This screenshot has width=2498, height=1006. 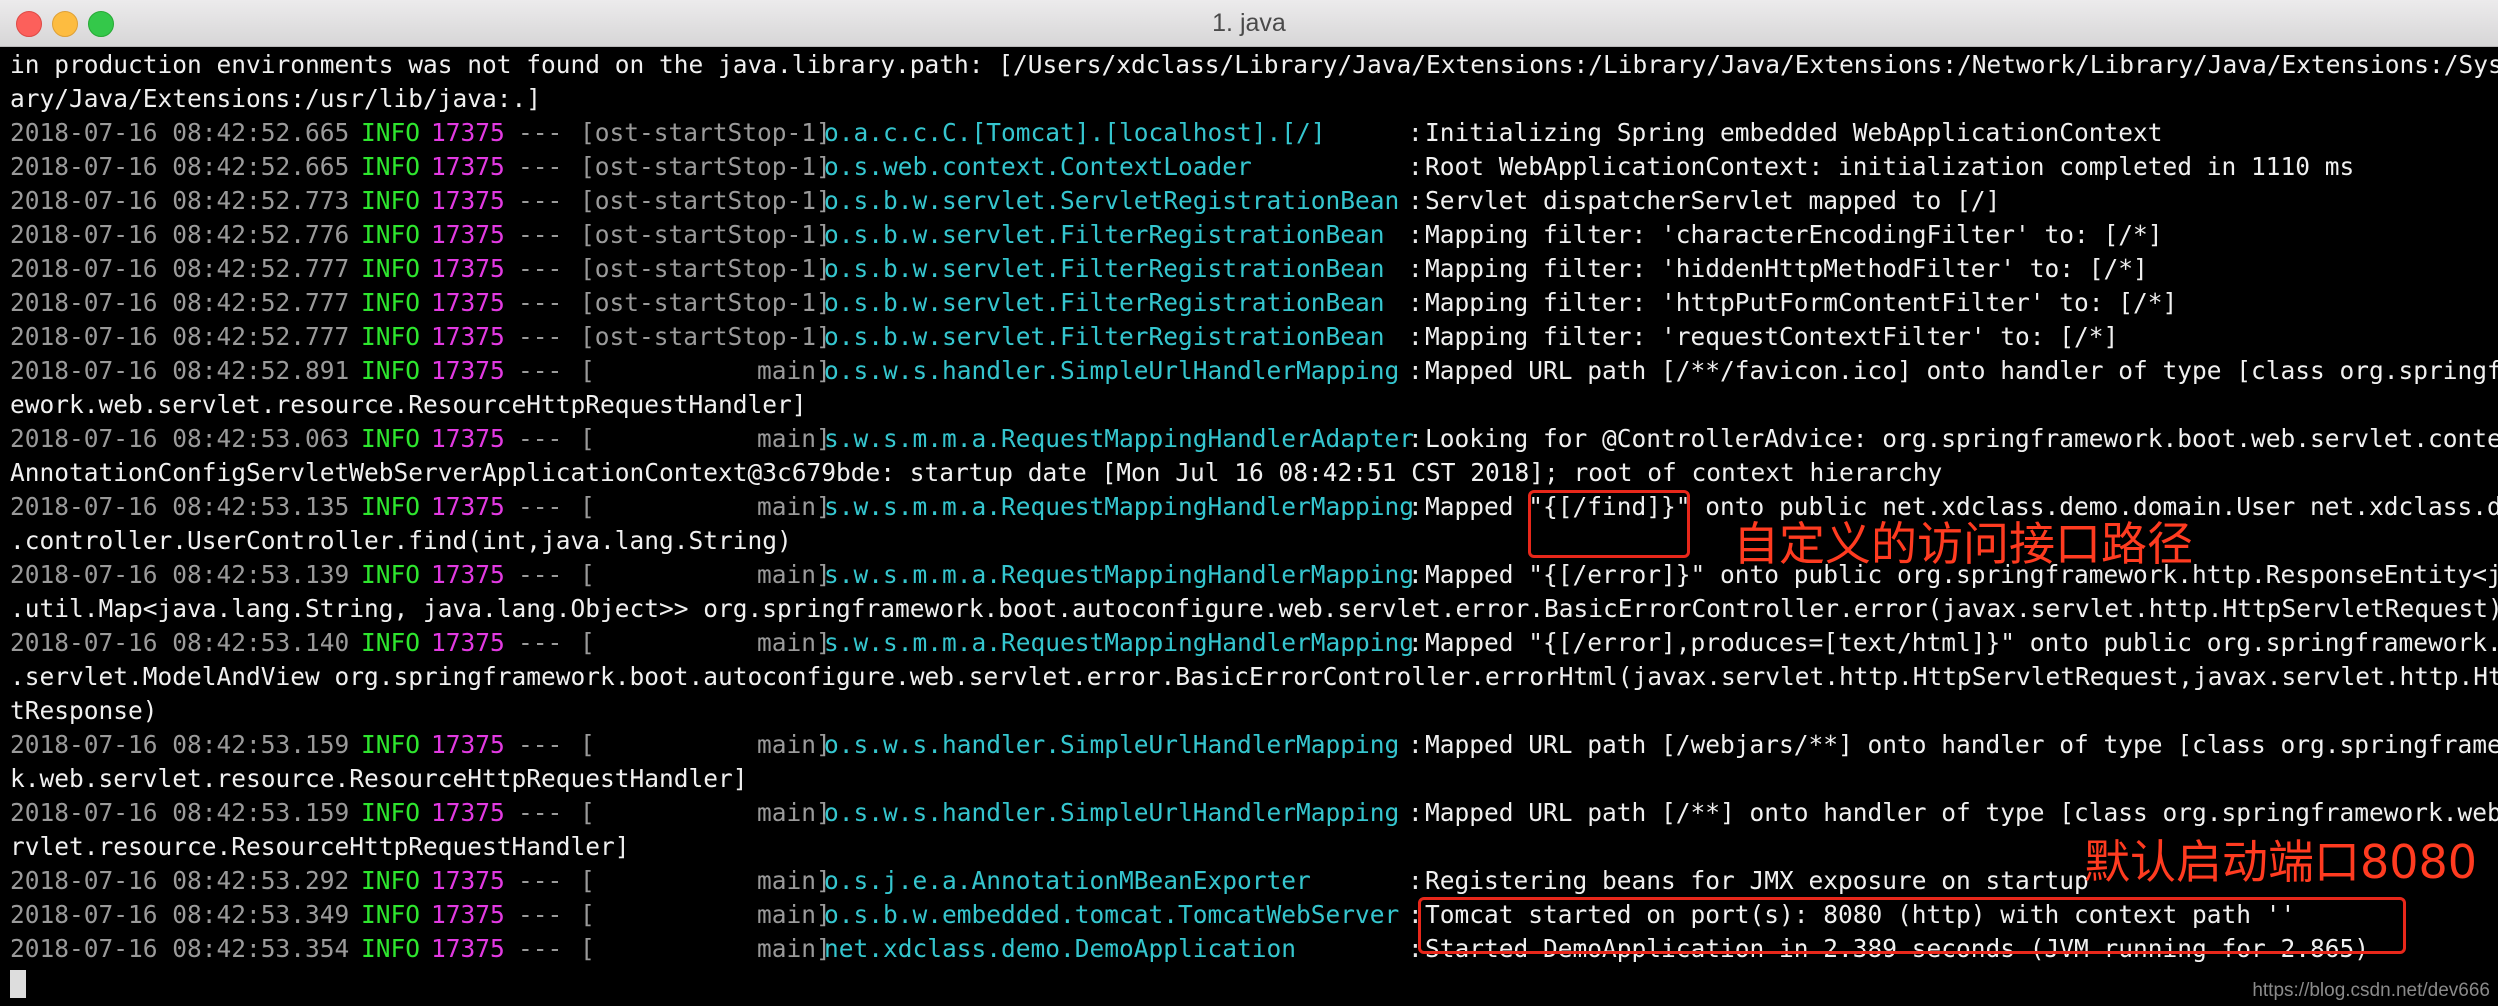 What do you see at coordinates (180, 914) in the screenshot?
I see `log-timestamp: 2018-07-16 08:42:53.349` at bounding box center [180, 914].